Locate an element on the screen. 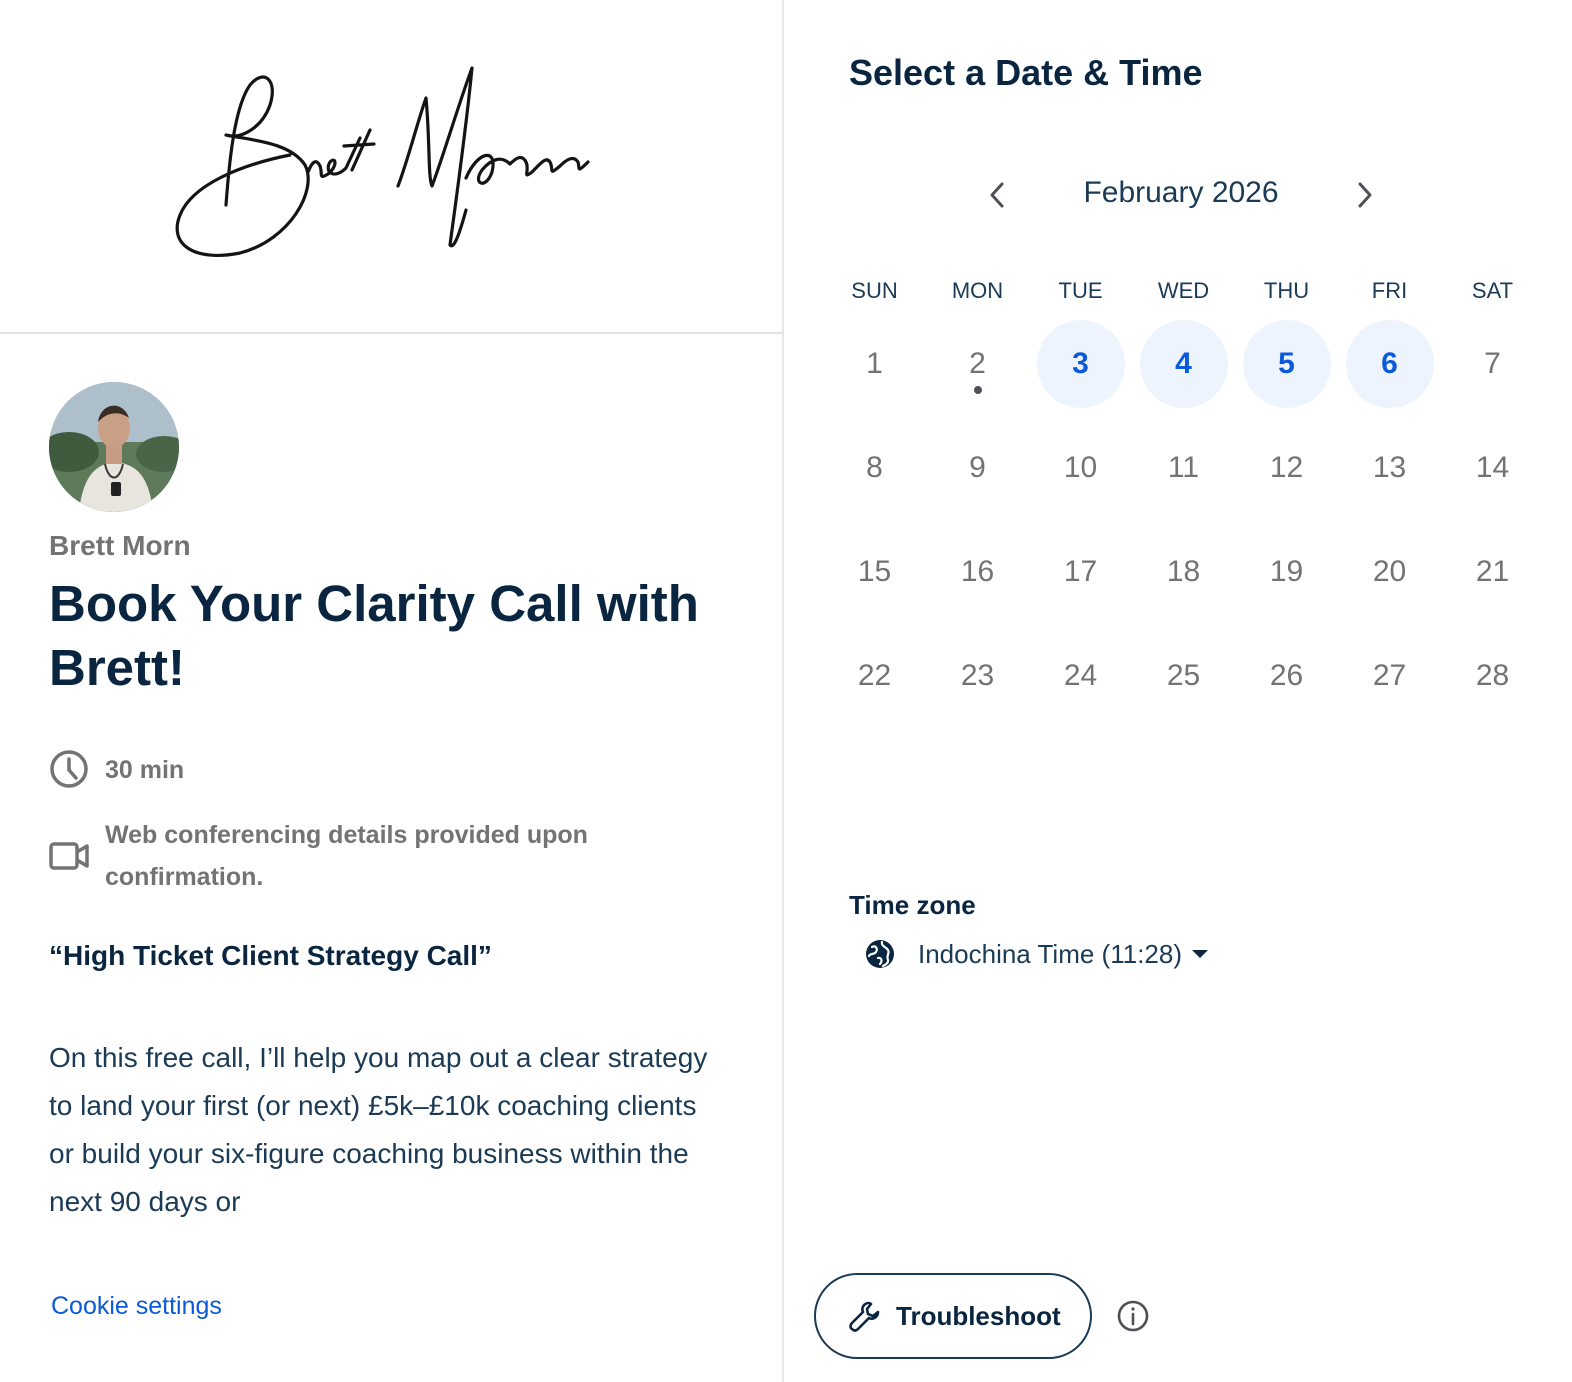  calendar-day-12: 12 is located at coordinates (1286, 468).